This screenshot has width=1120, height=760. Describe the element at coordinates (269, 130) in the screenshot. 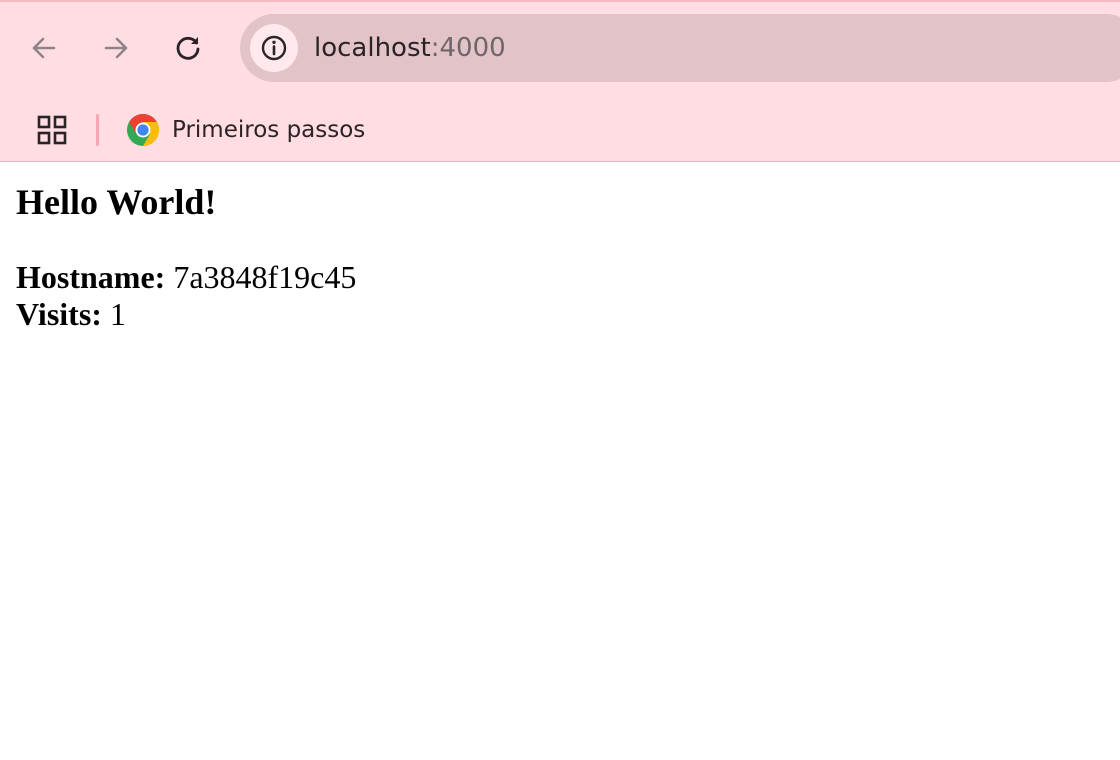

I see `bookmark-label: Primeiros passos` at that location.